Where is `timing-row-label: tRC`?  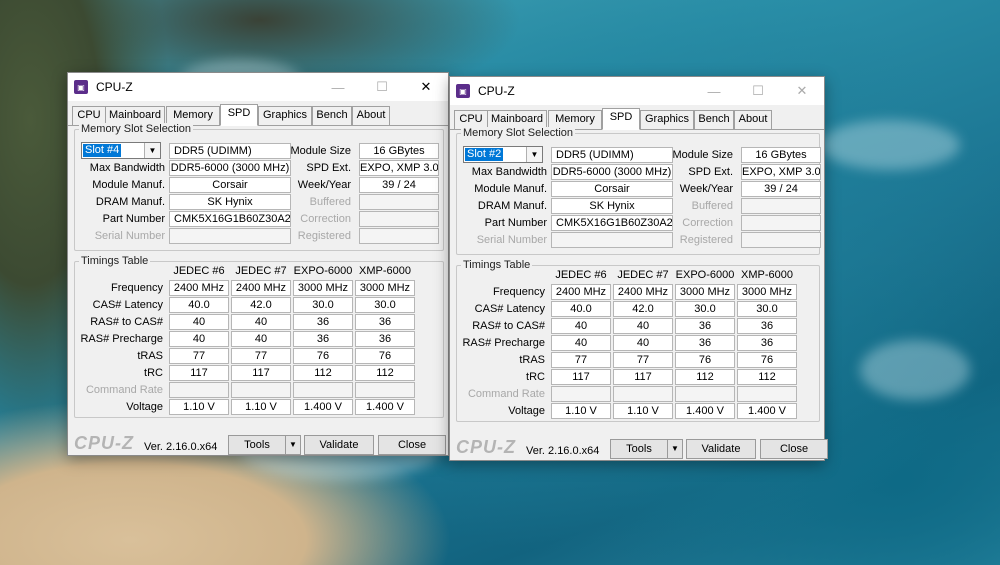
timing-row-label: tRC is located at coordinates (535, 377).